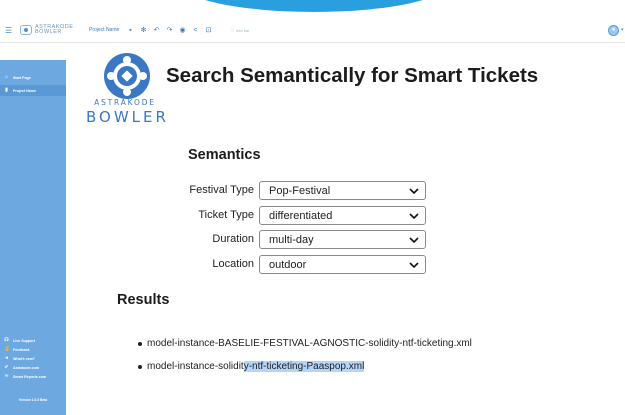 The image size is (625, 415). I want to click on undo-icon: ↶, so click(156, 30).